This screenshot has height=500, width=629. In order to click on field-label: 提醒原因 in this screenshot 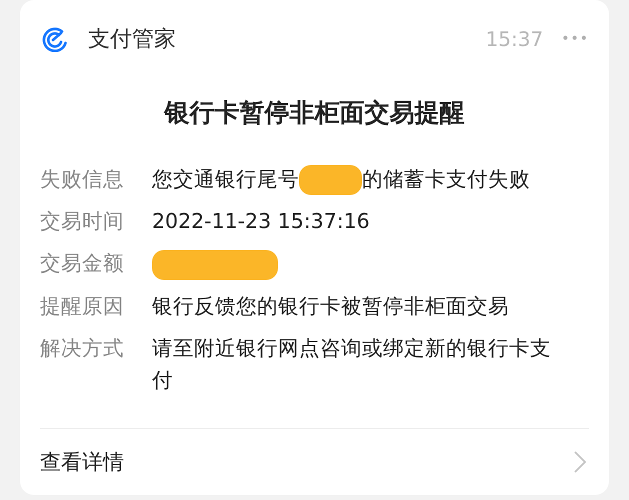, I will do `click(82, 306)`.